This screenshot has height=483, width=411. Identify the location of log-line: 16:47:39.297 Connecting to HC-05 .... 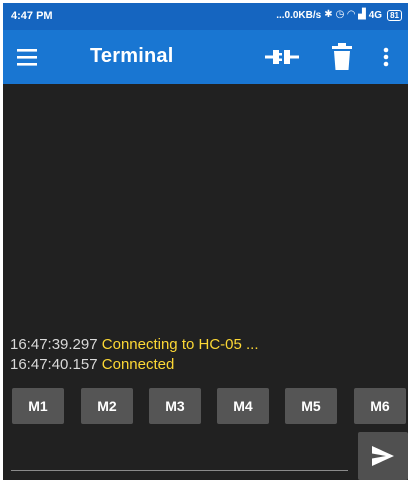
(134, 344).